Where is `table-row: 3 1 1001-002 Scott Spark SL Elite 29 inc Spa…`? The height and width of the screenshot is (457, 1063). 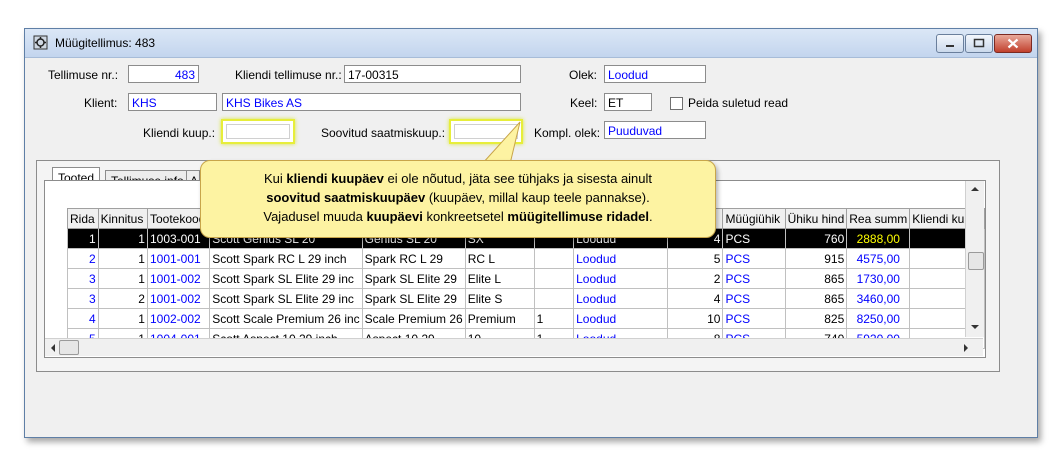
table-row: 3 1 1001-002 Scott Spark SL Elite 29 inc Spa… is located at coordinates (526, 278).